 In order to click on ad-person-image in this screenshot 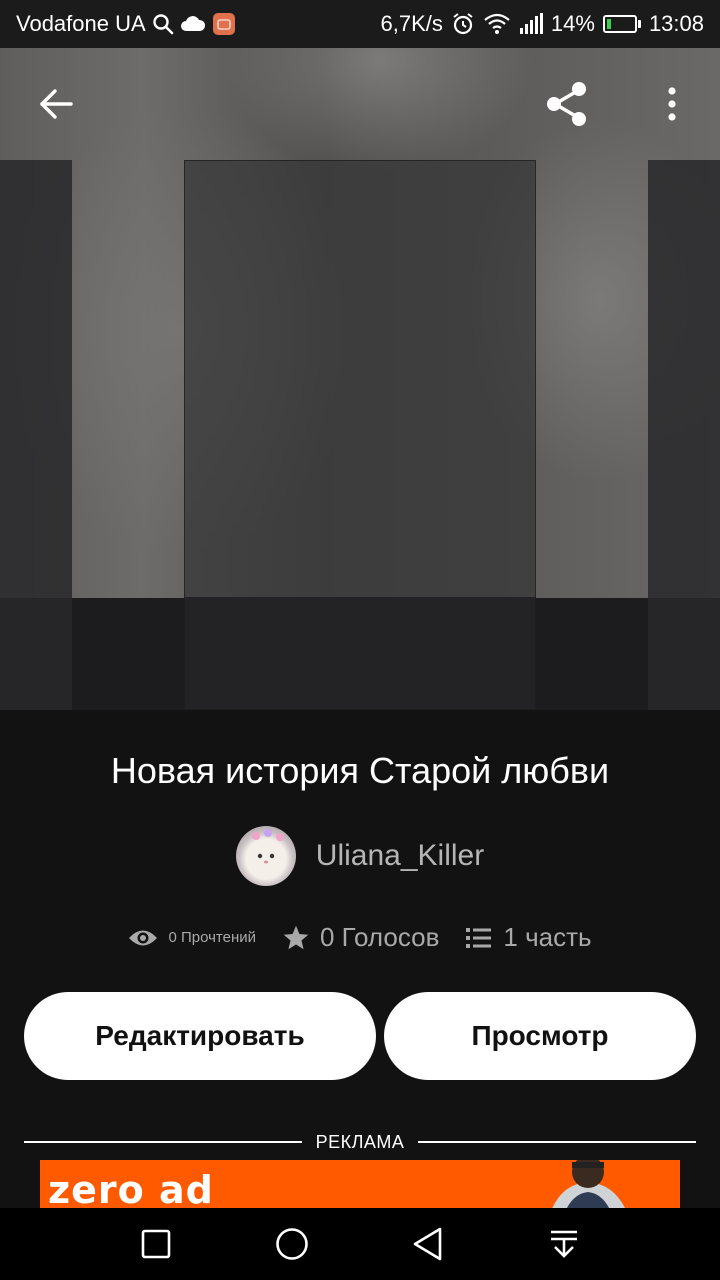, I will do `click(588, 1184)`.